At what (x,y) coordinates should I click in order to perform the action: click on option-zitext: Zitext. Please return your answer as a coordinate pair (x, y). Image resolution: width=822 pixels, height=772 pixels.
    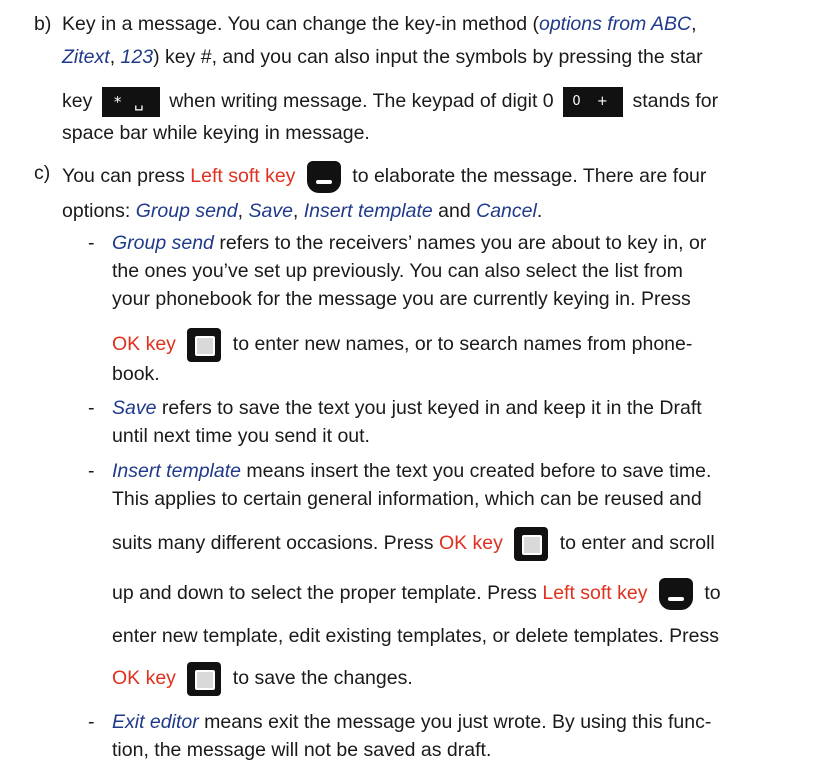
    Looking at the image, I should click on (86, 57).